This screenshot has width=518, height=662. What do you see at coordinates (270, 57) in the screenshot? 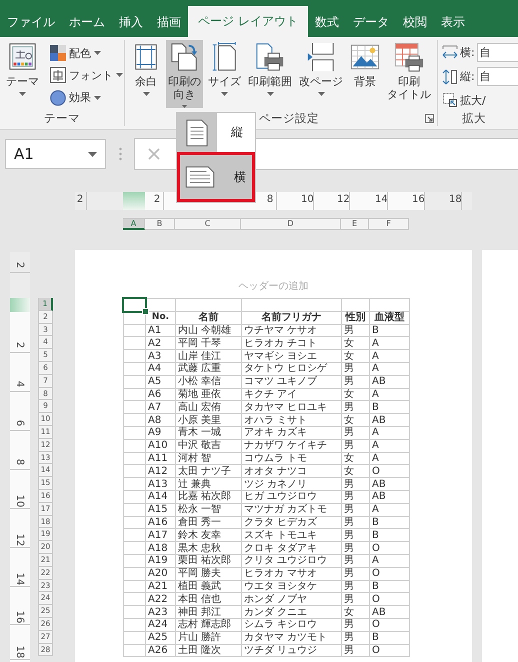
I see `print-area-icon` at bounding box center [270, 57].